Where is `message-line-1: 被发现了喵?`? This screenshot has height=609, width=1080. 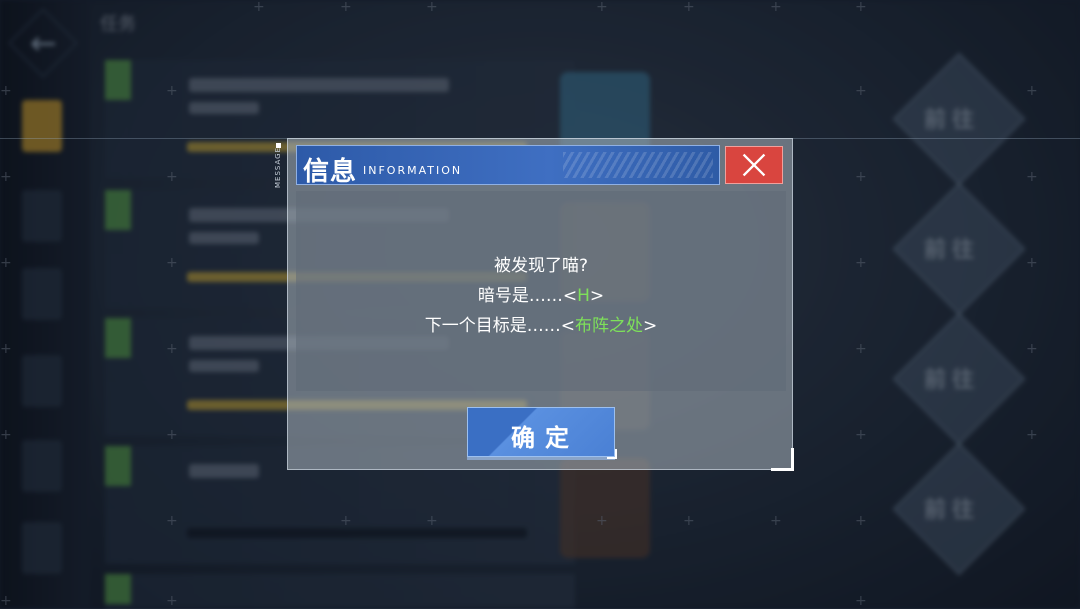 message-line-1: 被发现了喵? is located at coordinates (541, 263).